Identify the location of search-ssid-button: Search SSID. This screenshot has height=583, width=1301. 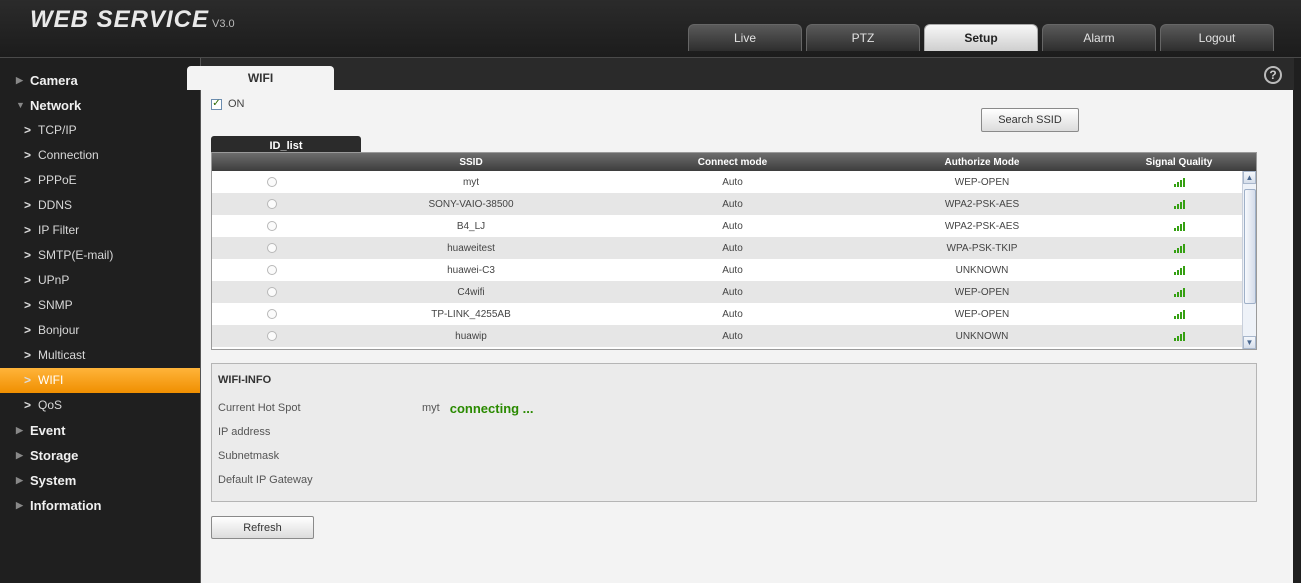
(1030, 120).